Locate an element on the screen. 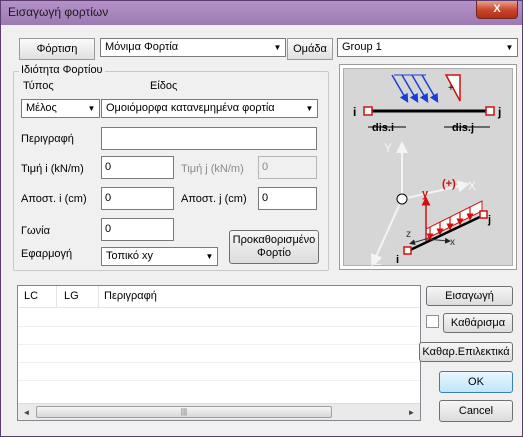 The width and height of the screenshot is (523, 437). local-node-i is located at coordinates (407, 250).